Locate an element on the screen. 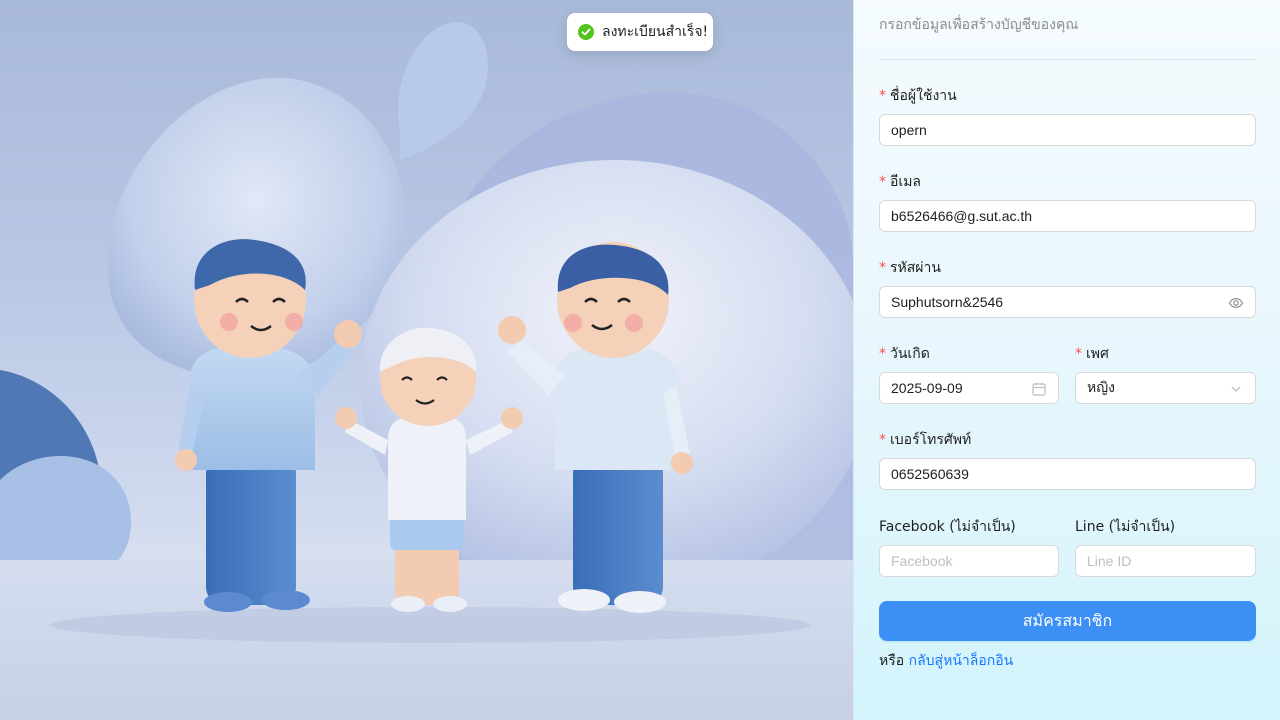 Image resolution: width=1280 pixels, height=720 pixels. gender-label: * เพศ is located at coordinates (1092, 354).